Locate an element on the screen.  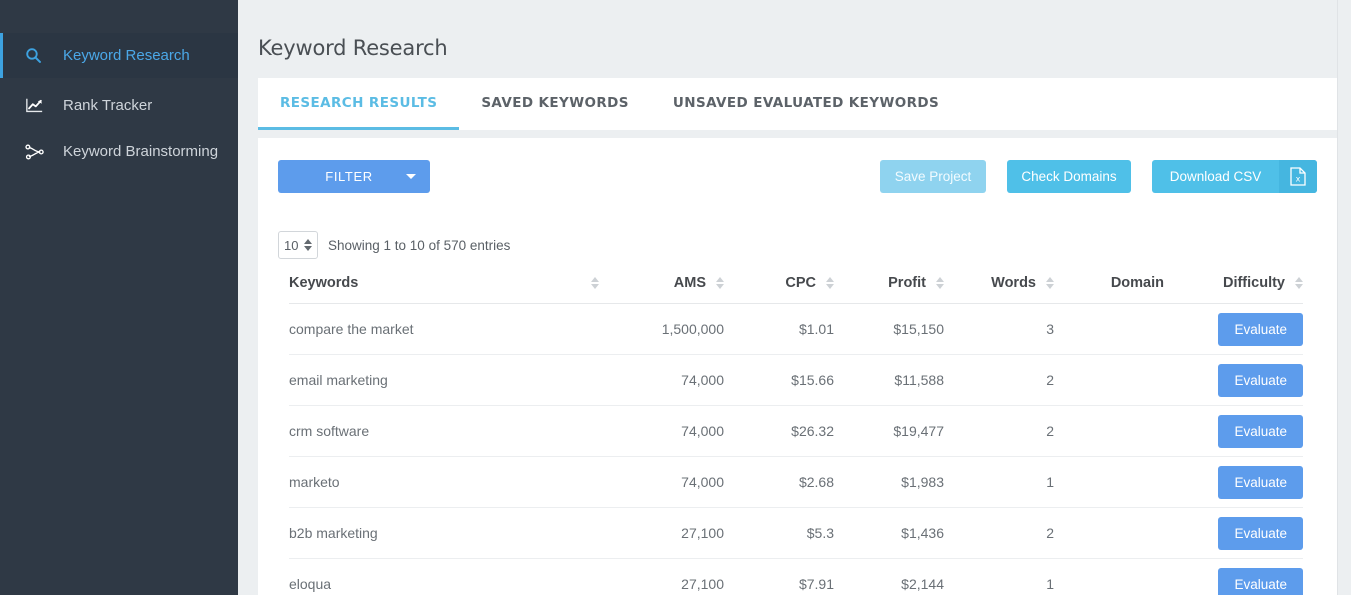
download-csv-button: Download CSV x is located at coordinates (1234, 177).